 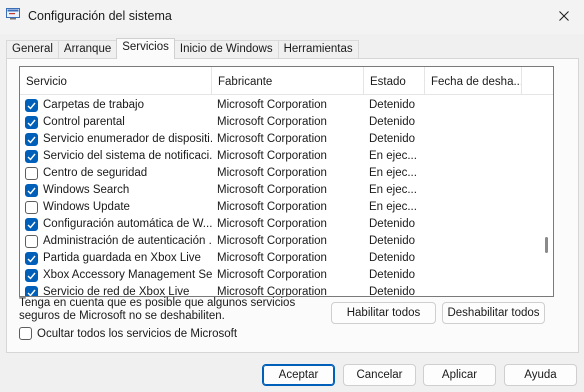 I want to click on scrollbar-thumb, so click(x=546, y=245).